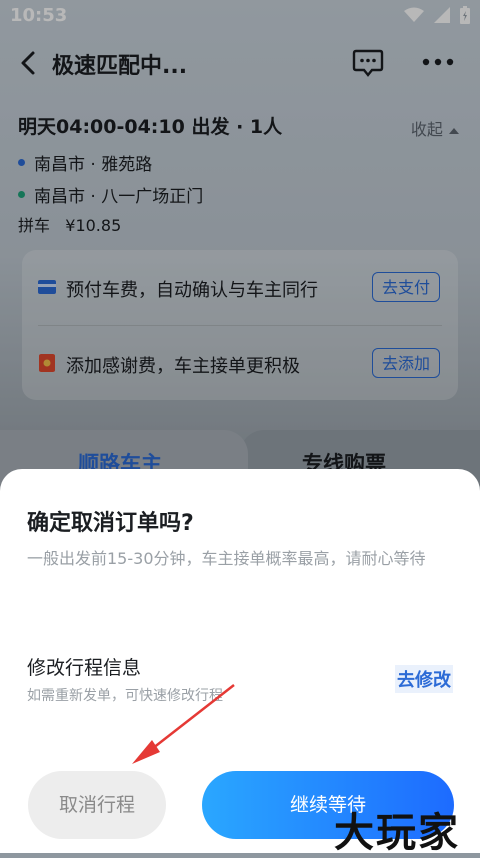 The image size is (480, 858). I want to click on modify-trip-link: 去修改, so click(424, 679).